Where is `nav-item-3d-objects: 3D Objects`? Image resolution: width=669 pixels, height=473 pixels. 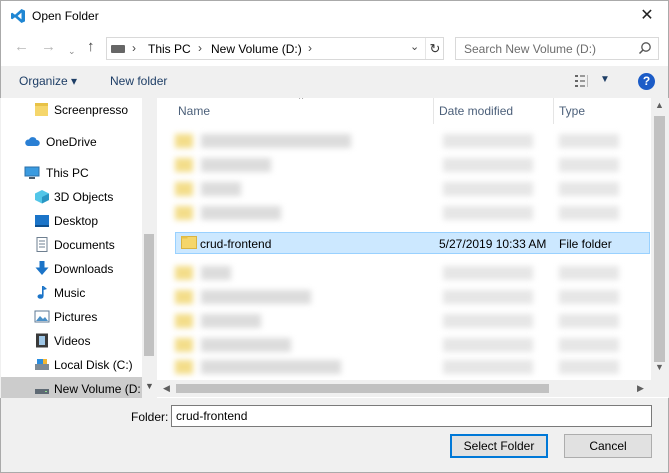
nav-item-3d-objects: 3D Objects is located at coordinates (71, 196).